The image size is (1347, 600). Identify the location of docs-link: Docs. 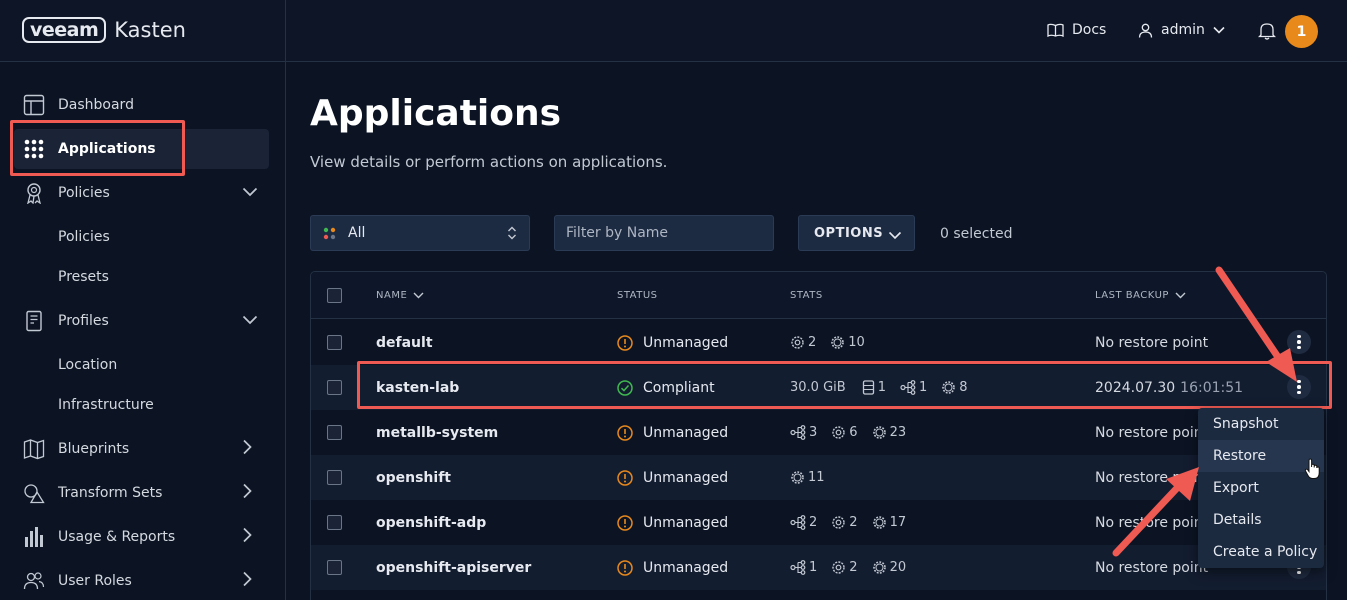
(1076, 30).